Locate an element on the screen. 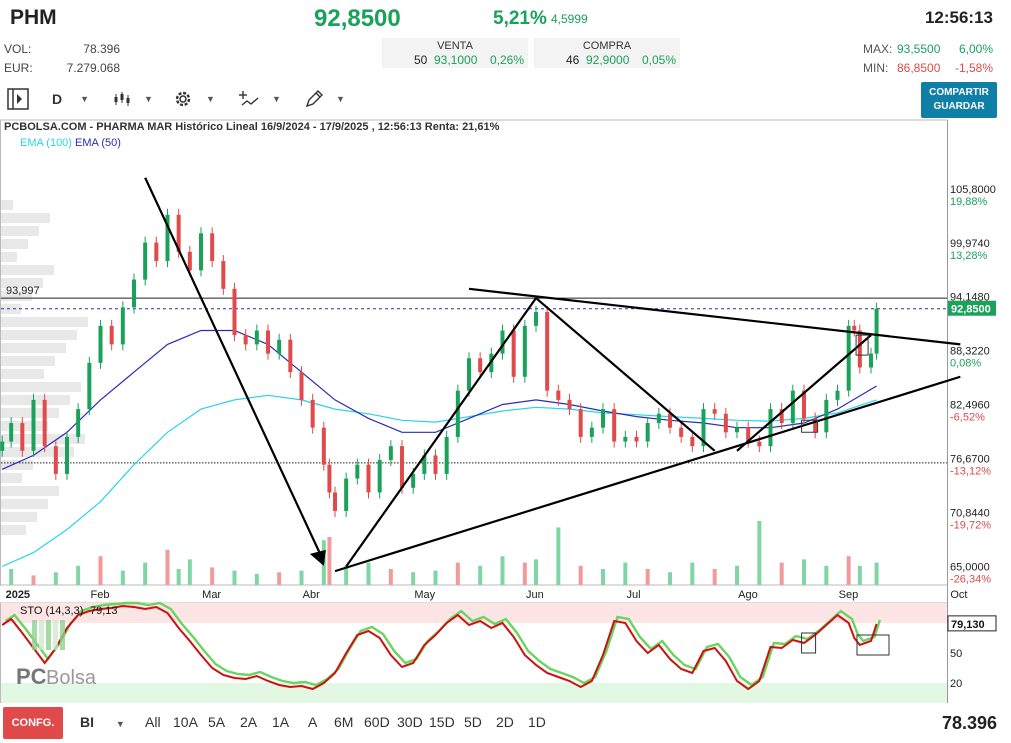 The image size is (1011, 743). sto-value-tag-label: 79,130 is located at coordinates (968, 625).